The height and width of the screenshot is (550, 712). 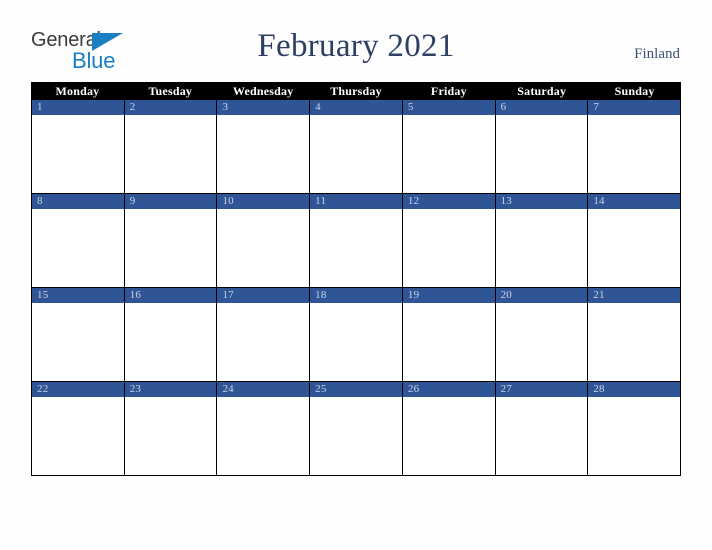 I want to click on day-cell: 27, so click(x=542, y=428).